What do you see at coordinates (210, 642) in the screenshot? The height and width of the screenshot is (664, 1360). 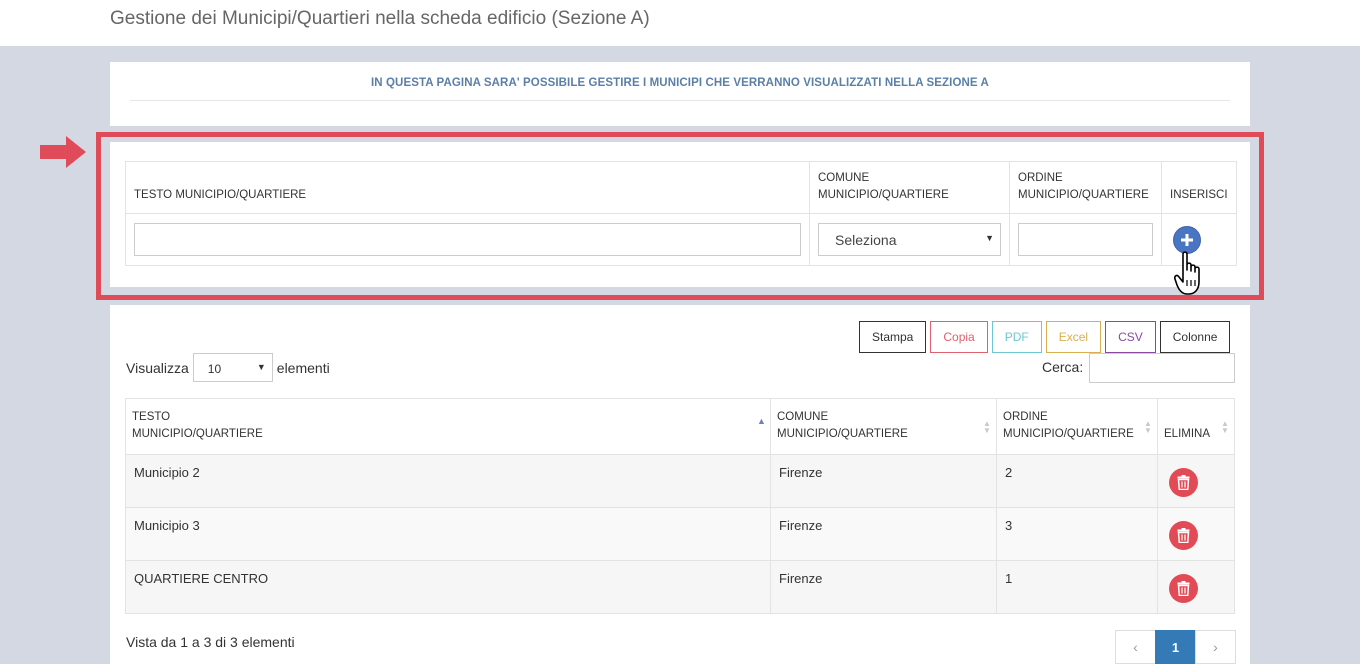 I see `table-info: Vista da 1 a 3 di 3 elementi` at bounding box center [210, 642].